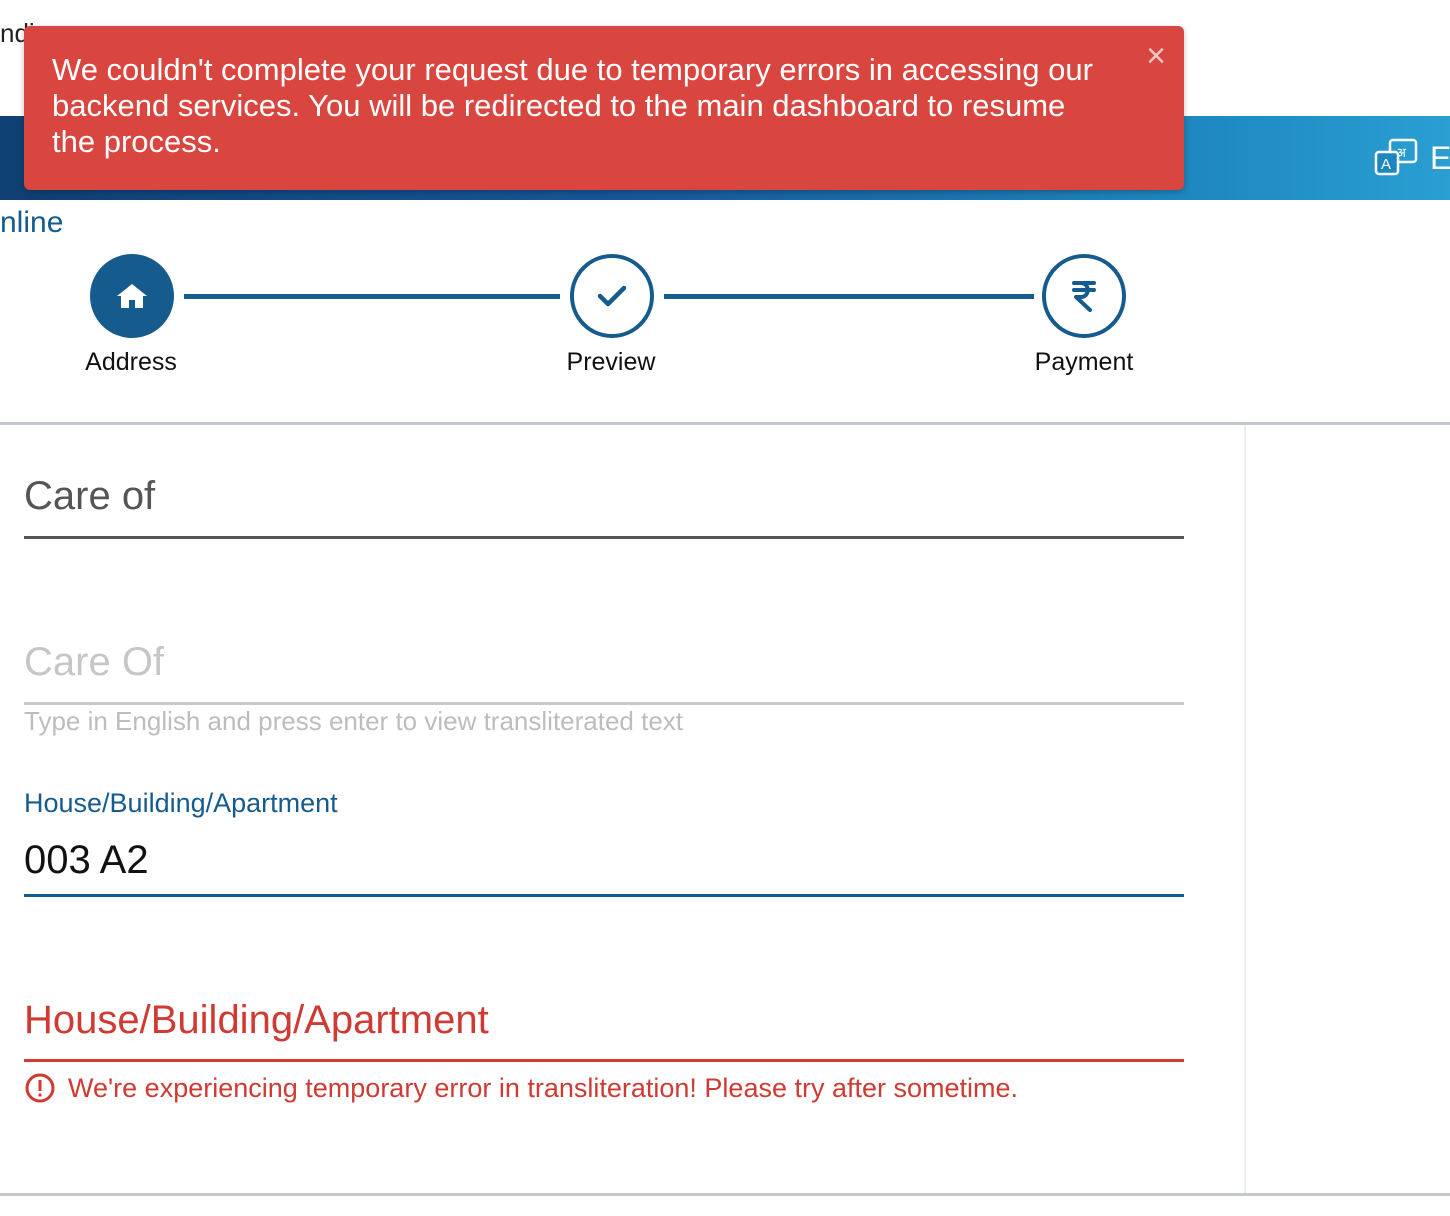 The width and height of the screenshot is (1450, 1216). I want to click on check-icon, so click(612, 296).